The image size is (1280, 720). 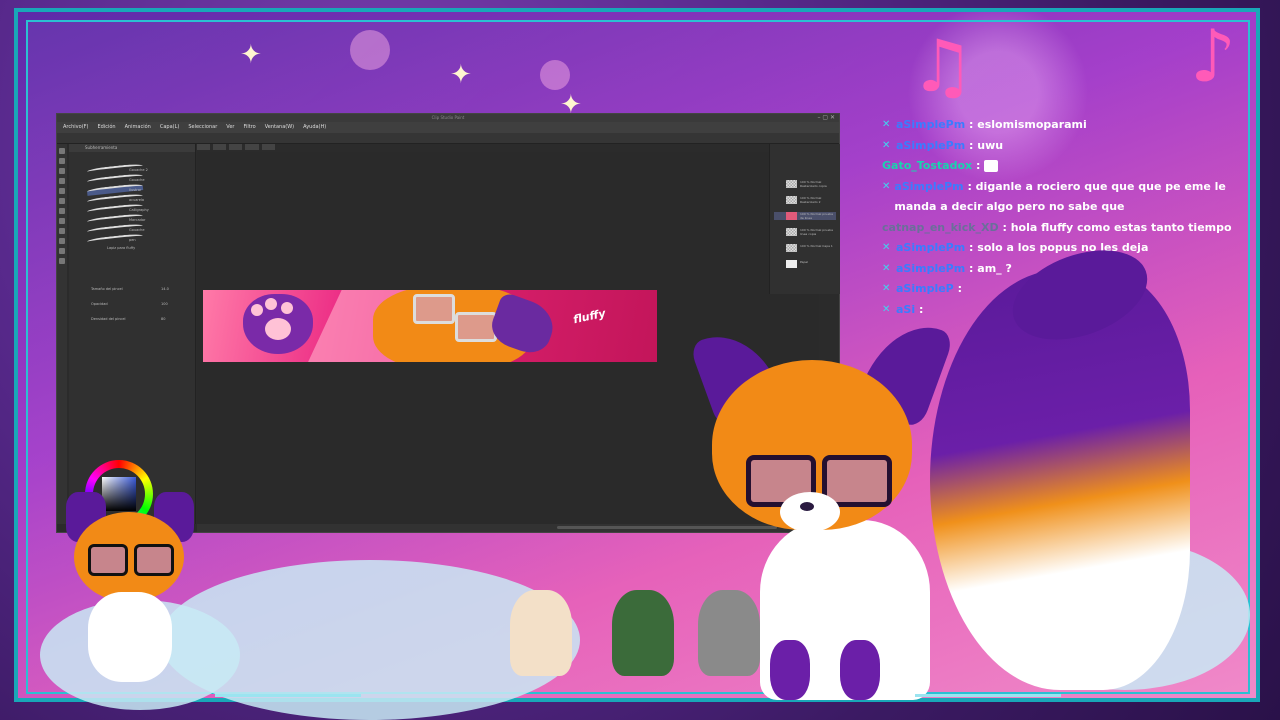 What do you see at coordinates (990, 145) in the screenshot?
I see `chat-text: uwu` at bounding box center [990, 145].